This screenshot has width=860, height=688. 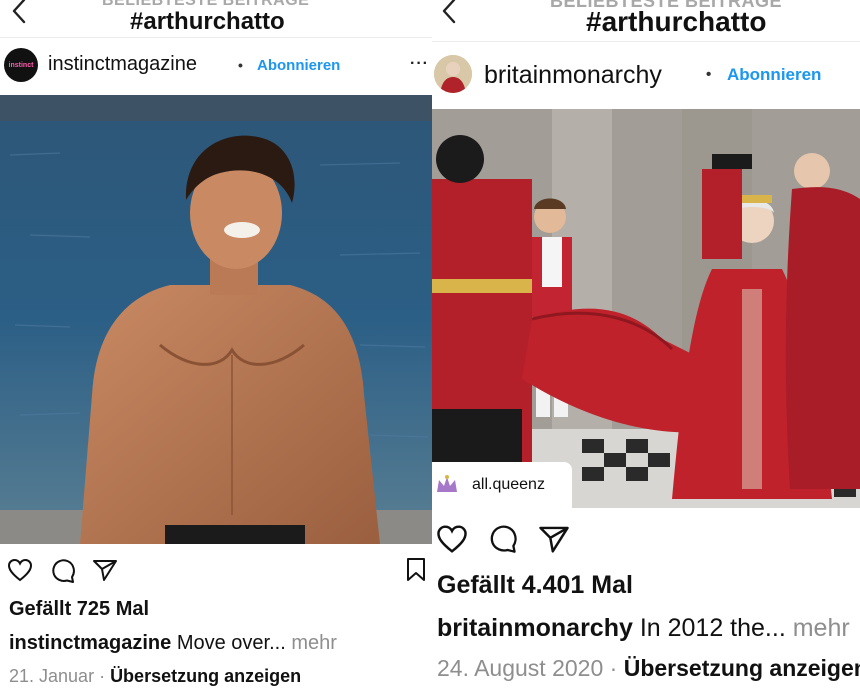 What do you see at coordinates (79, 609) in the screenshot?
I see `like-count: Gefällt 725 Mal` at bounding box center [79, 609].